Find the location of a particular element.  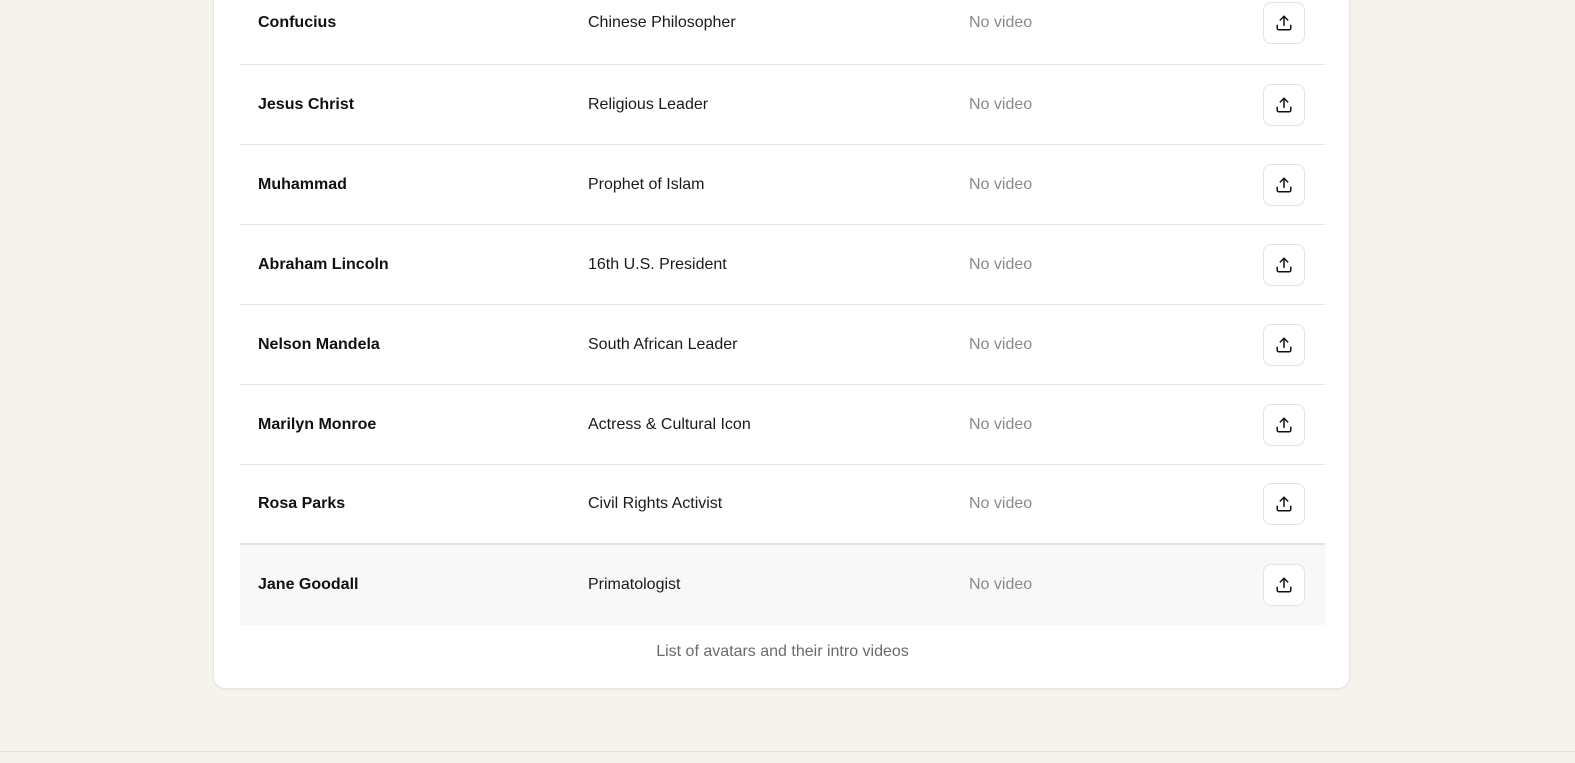

avatar-role: 16th U.S. President is located at coordinates (657, 264).